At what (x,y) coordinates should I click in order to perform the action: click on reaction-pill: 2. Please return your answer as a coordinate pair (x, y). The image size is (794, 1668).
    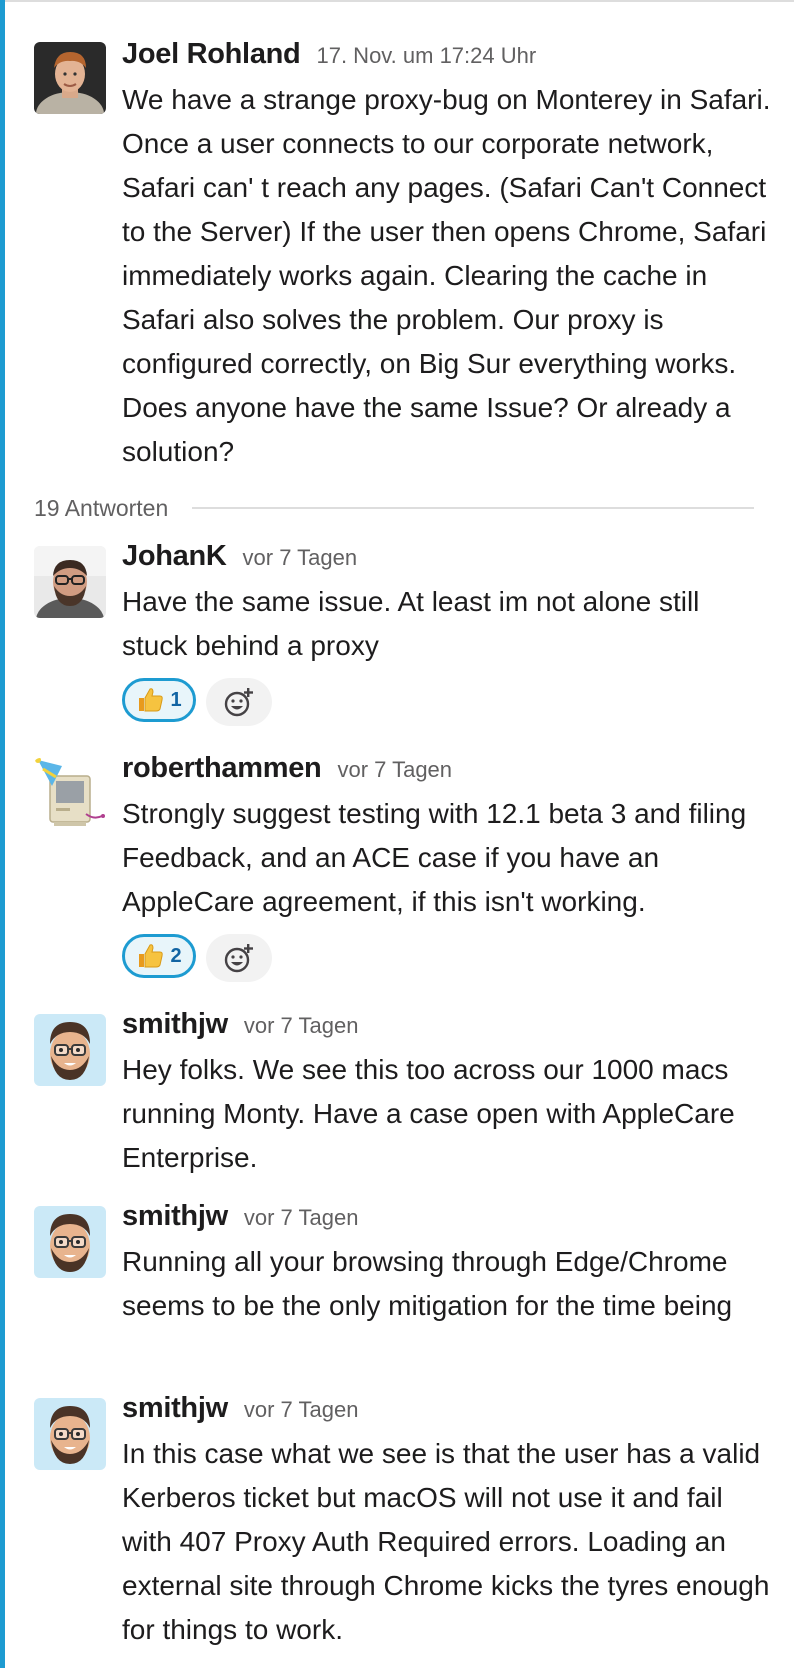
    Looking at the image, I should click on (159, 956).